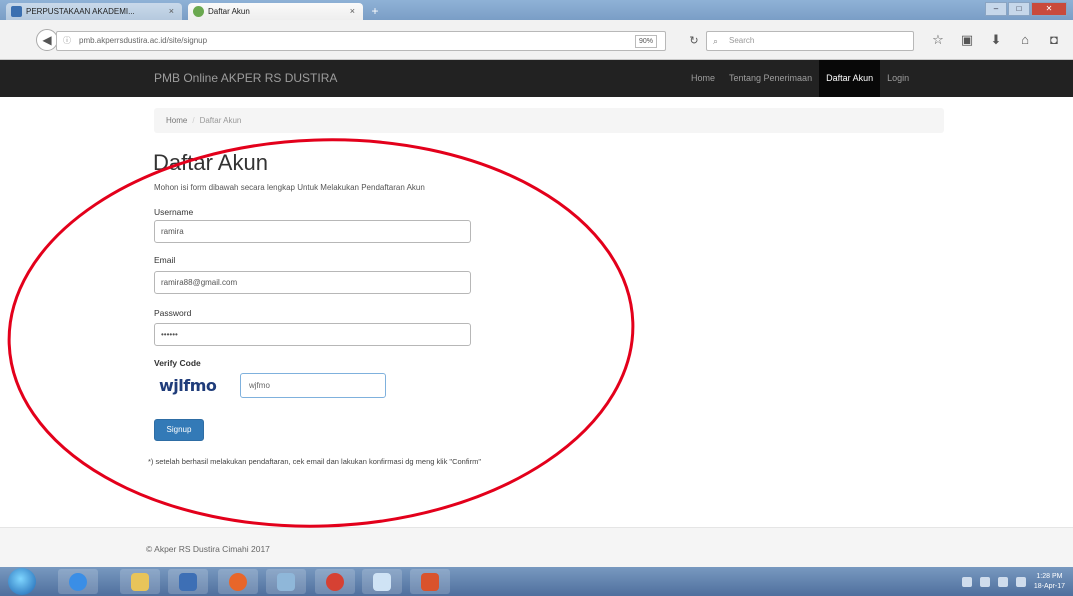 Image resolution: width=1073 pixels, height=596 pixels. What do you see at coordinates (850, 78) in the screenshot?
I see `nav-daftar-akun: Daftar Akun` at bounding box center [850, 78].